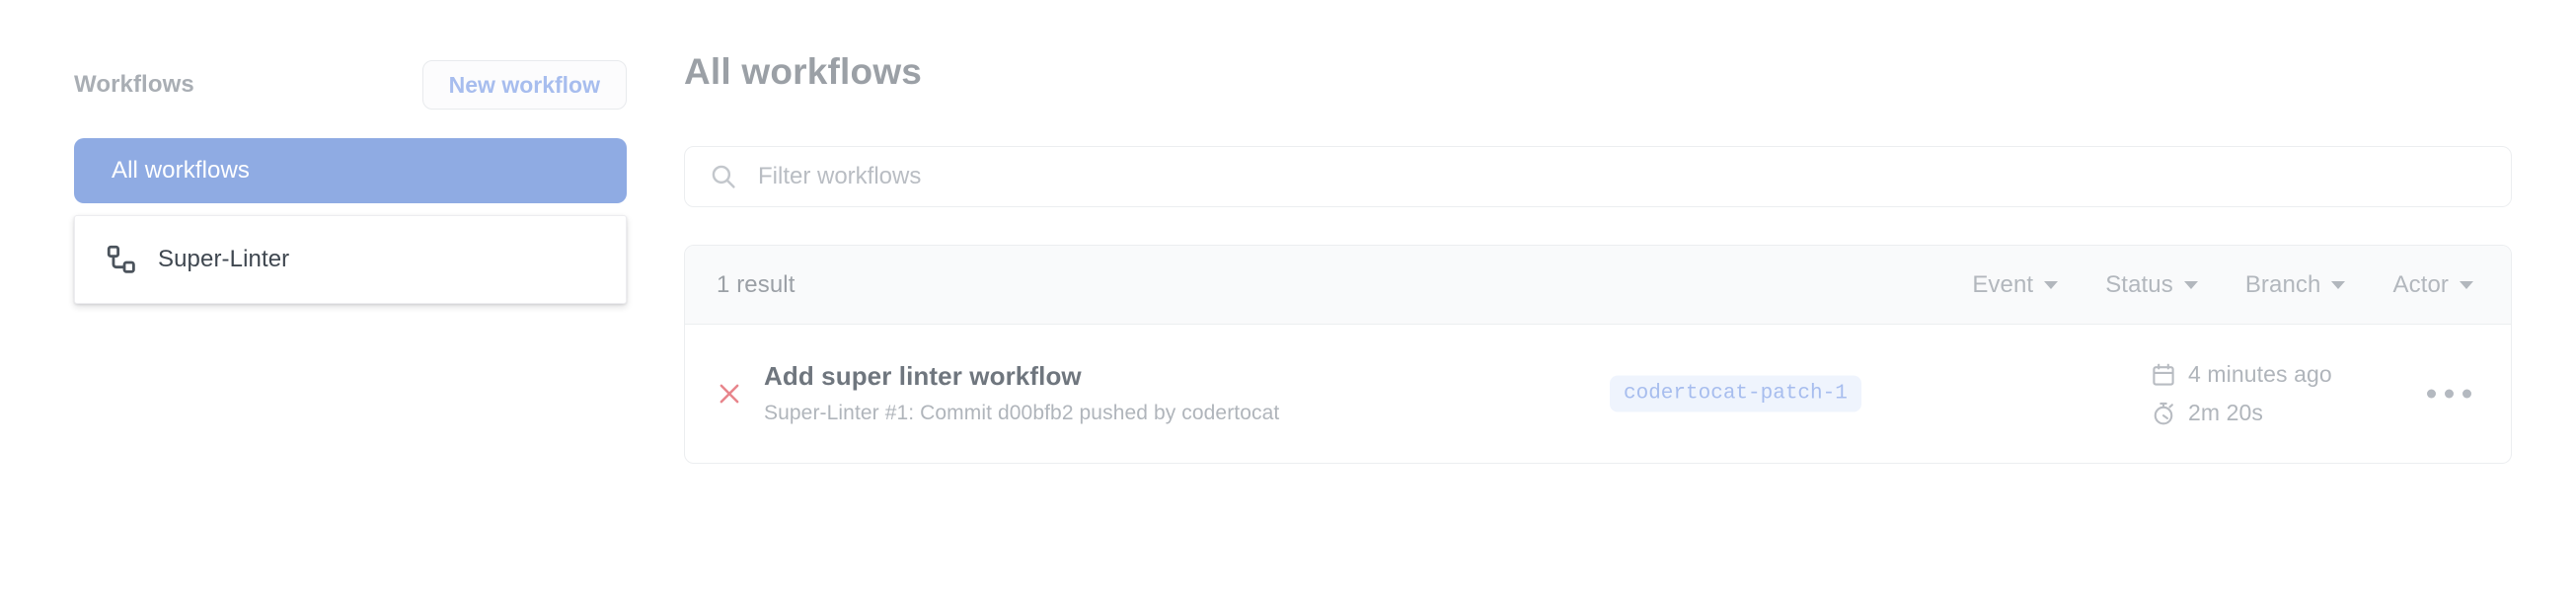 The width and height of the screenshot is (2576, 596). I want to click on sidebar-title: Workflows, so click(134, 84).